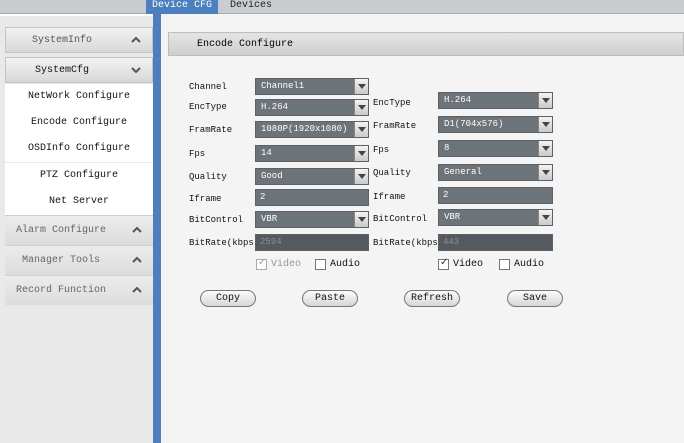  What do you see at coordinates (79, 97) in the screenshot?
I see `sidebar-item-network-configure: NetWork Configure` at bounding box center [79, 97].